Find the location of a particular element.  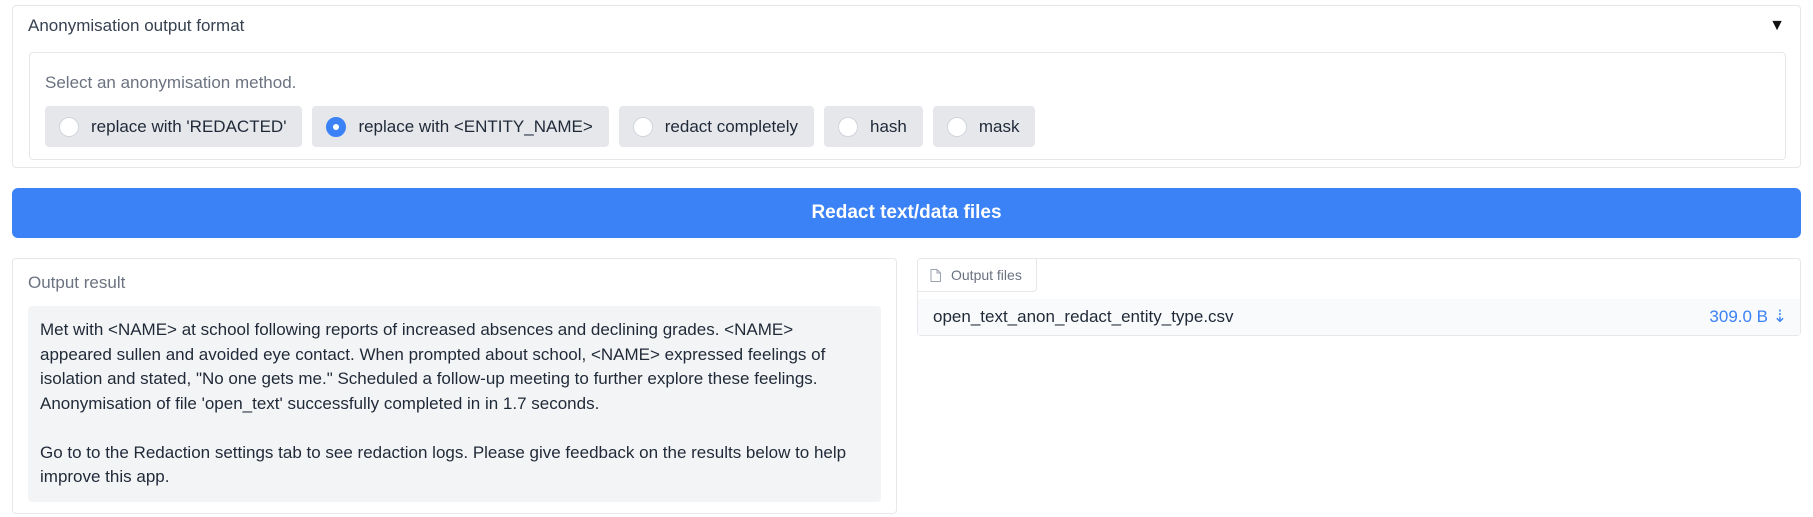

accordion-title: Anonymisation output format is located at coordinates (136, 25).